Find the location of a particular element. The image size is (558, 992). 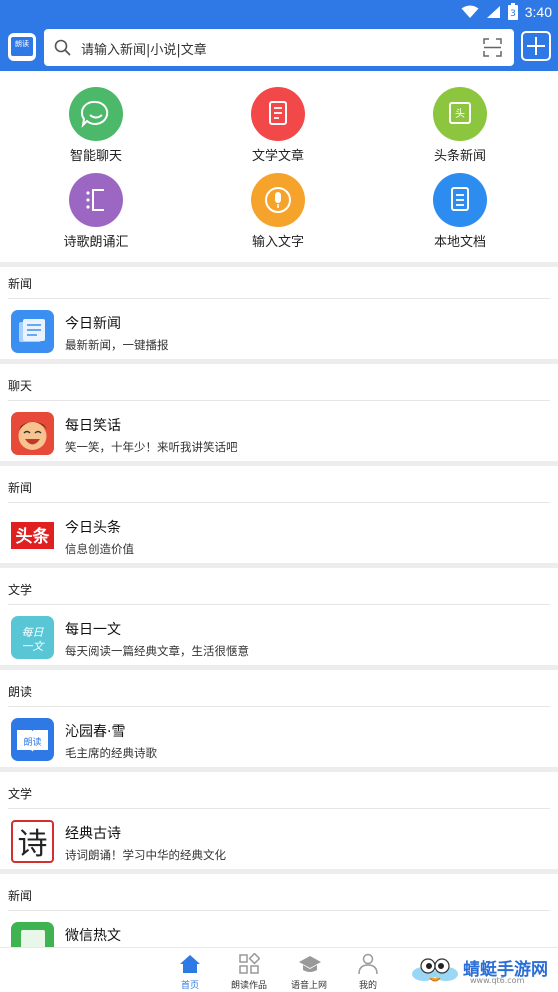

item-title: 每日一文 is located at coordinates (93, 630).